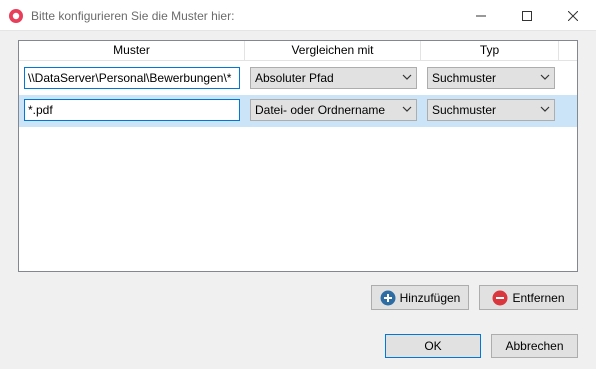 The width and height of the screenshot is (596, 369). I want to click on maximize-icon, so click(527, 15).